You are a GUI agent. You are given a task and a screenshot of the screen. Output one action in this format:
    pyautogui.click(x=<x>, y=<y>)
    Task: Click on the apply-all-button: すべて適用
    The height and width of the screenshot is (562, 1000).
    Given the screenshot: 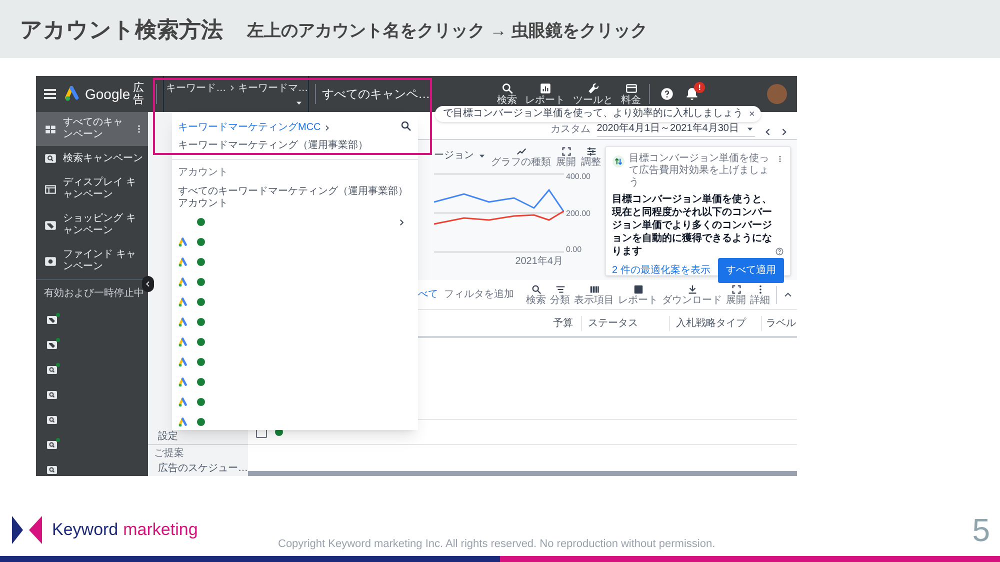 What is the action you would take?
    pyautogui.click(x=751, y=270)
    